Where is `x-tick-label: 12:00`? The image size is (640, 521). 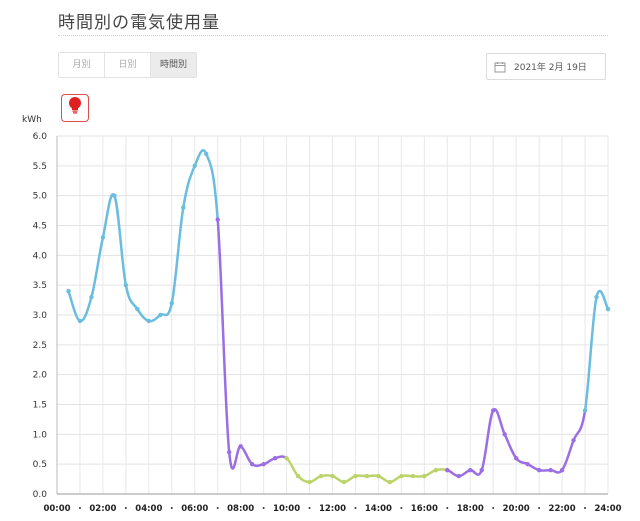
x-tick-label: 12:00 is located at coordinates (332, 509).